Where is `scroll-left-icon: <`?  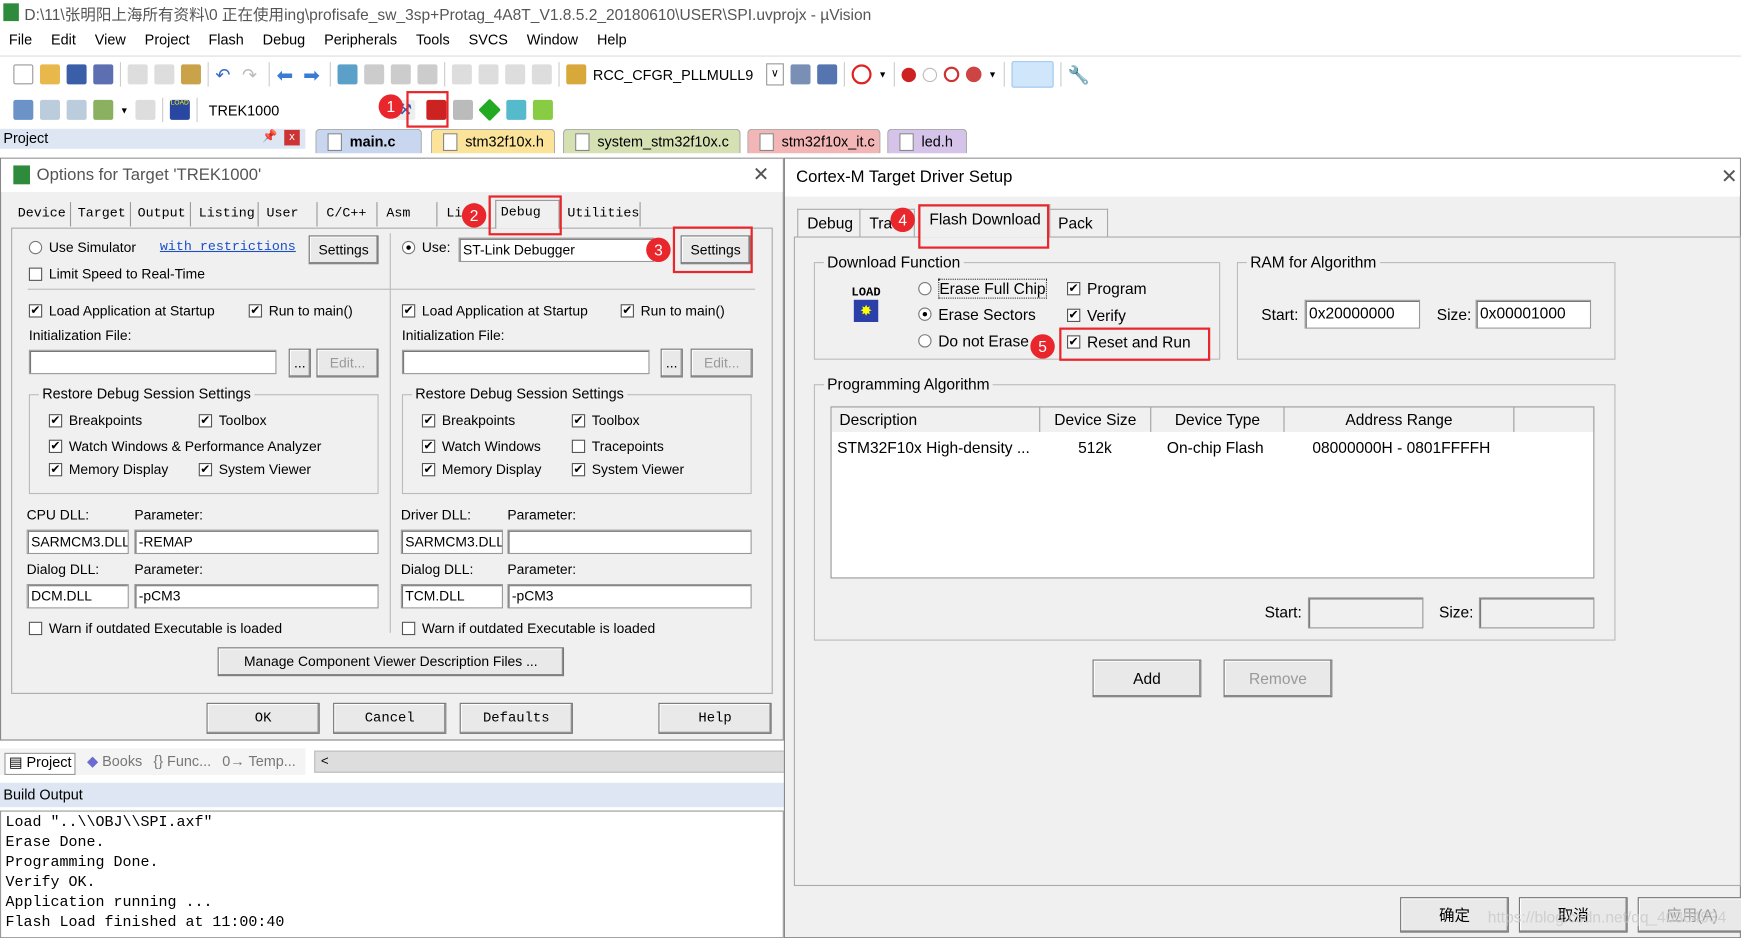 scroll-left-icon: < is located at coordinates (325, 761).